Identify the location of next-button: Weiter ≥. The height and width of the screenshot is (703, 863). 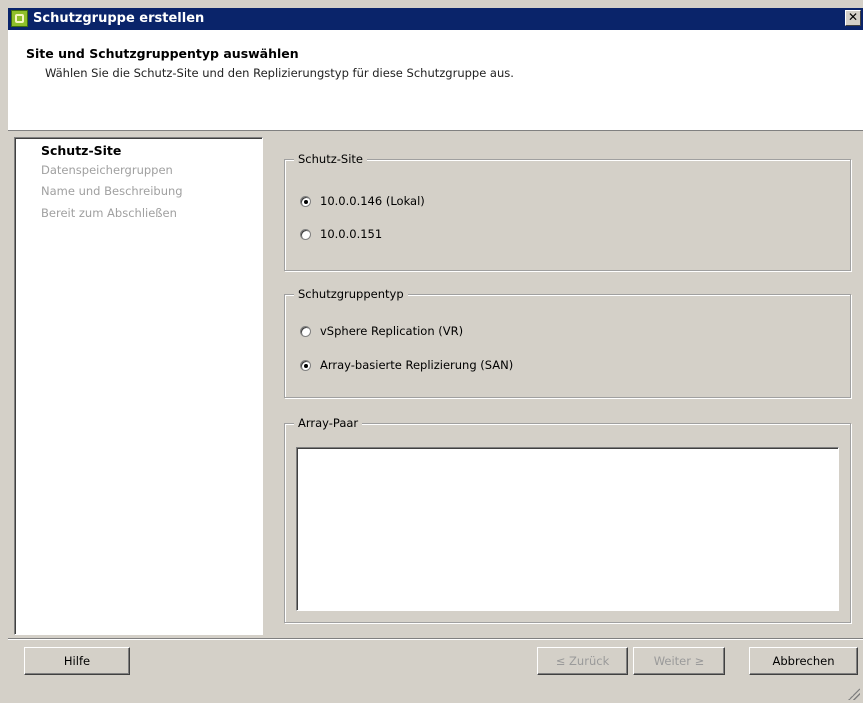
(679, 661).